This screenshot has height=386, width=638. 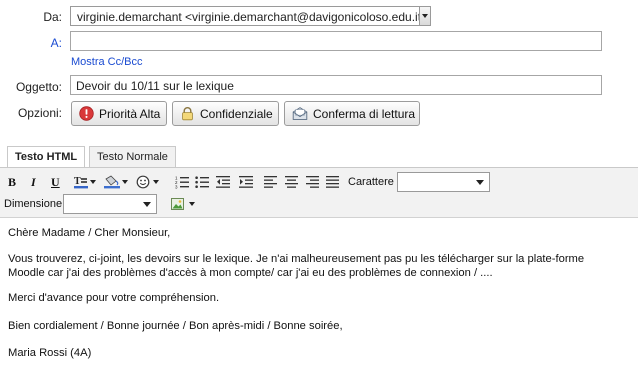 What do you see at coordinates (132, 157) in the screenshot?
I see `tab-plain-text: Testo Normale` at bounding box center [132, 157].